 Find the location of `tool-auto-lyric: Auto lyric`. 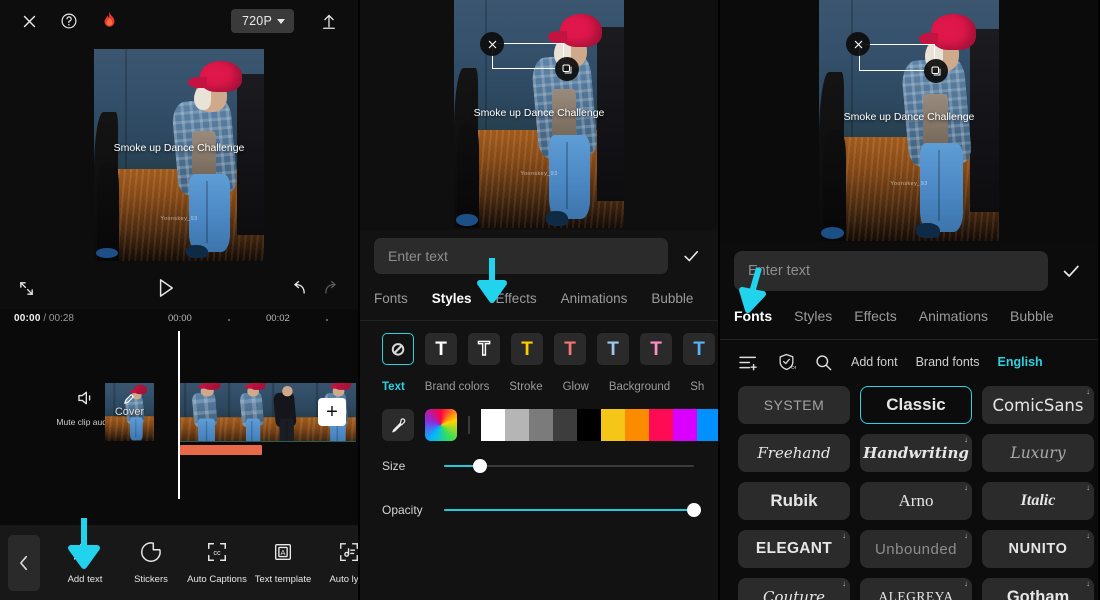

tool-auto-lyric: Auto lyric is located at coordinates (337, 563).